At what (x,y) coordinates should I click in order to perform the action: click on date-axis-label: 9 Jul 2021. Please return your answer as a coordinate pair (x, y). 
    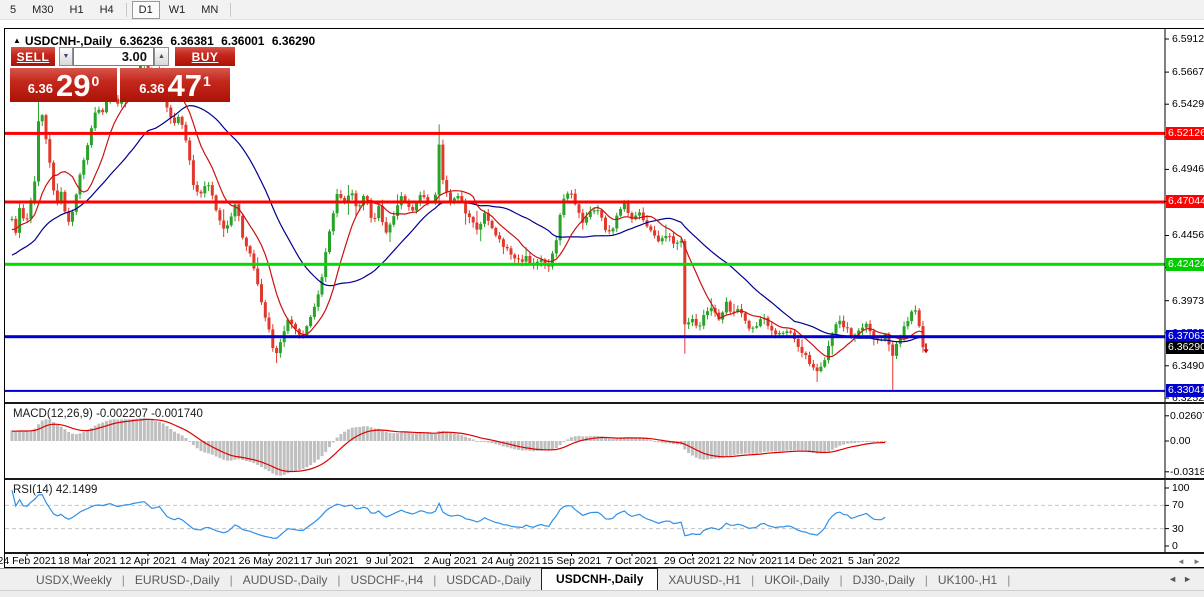
    Looking at the image, I should click on (390, 561).